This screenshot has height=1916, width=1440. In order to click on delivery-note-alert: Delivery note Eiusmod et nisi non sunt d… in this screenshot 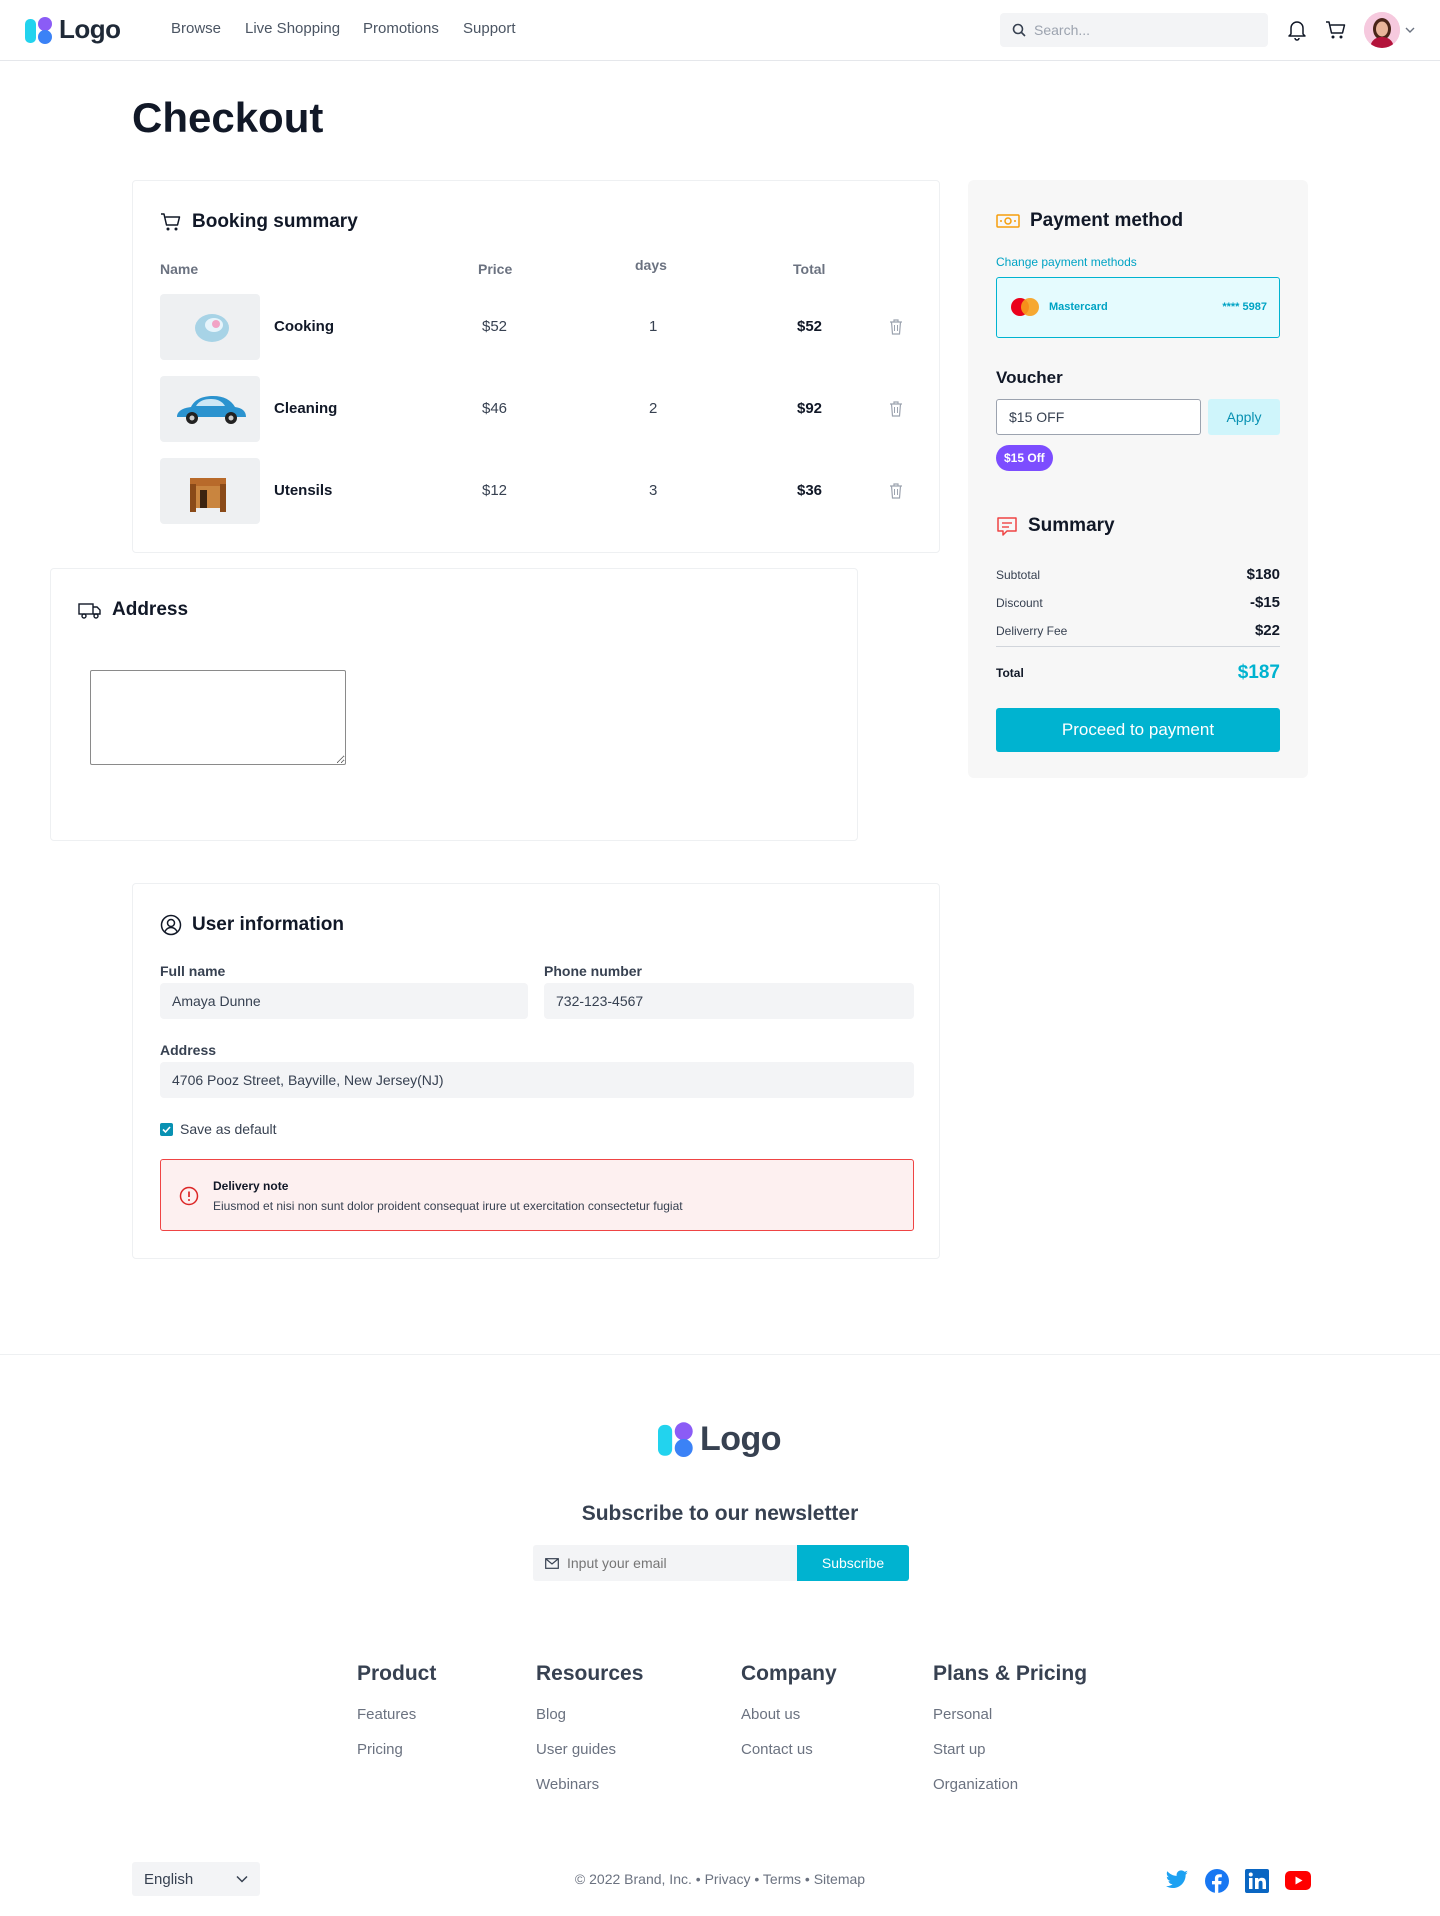, I will do `click(537, 1195)`.